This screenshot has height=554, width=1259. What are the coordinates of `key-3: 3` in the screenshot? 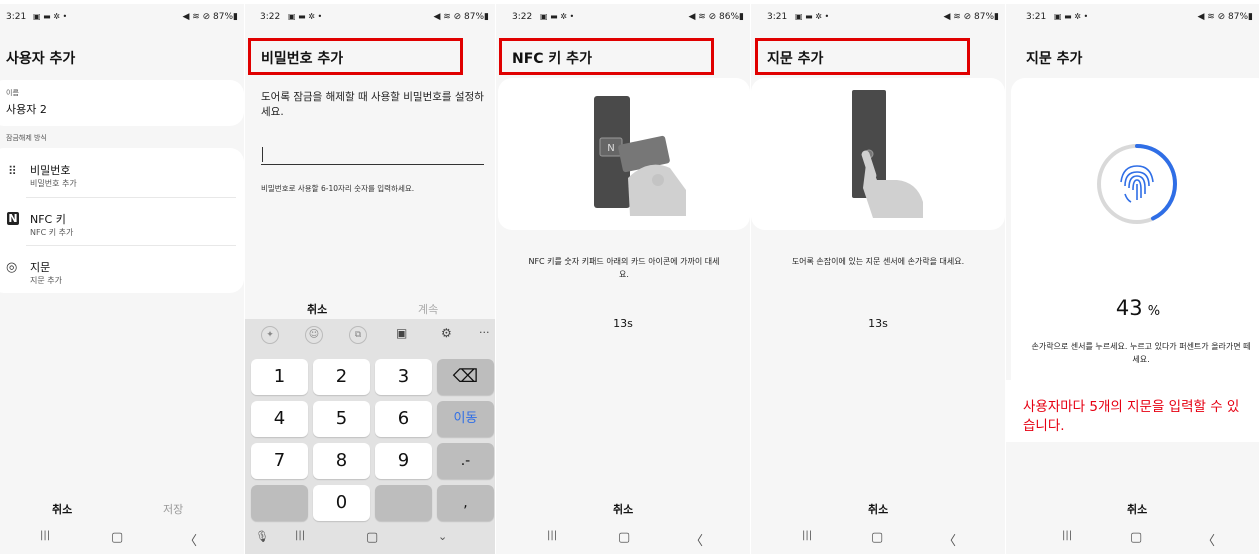 It's located at (403, 377).